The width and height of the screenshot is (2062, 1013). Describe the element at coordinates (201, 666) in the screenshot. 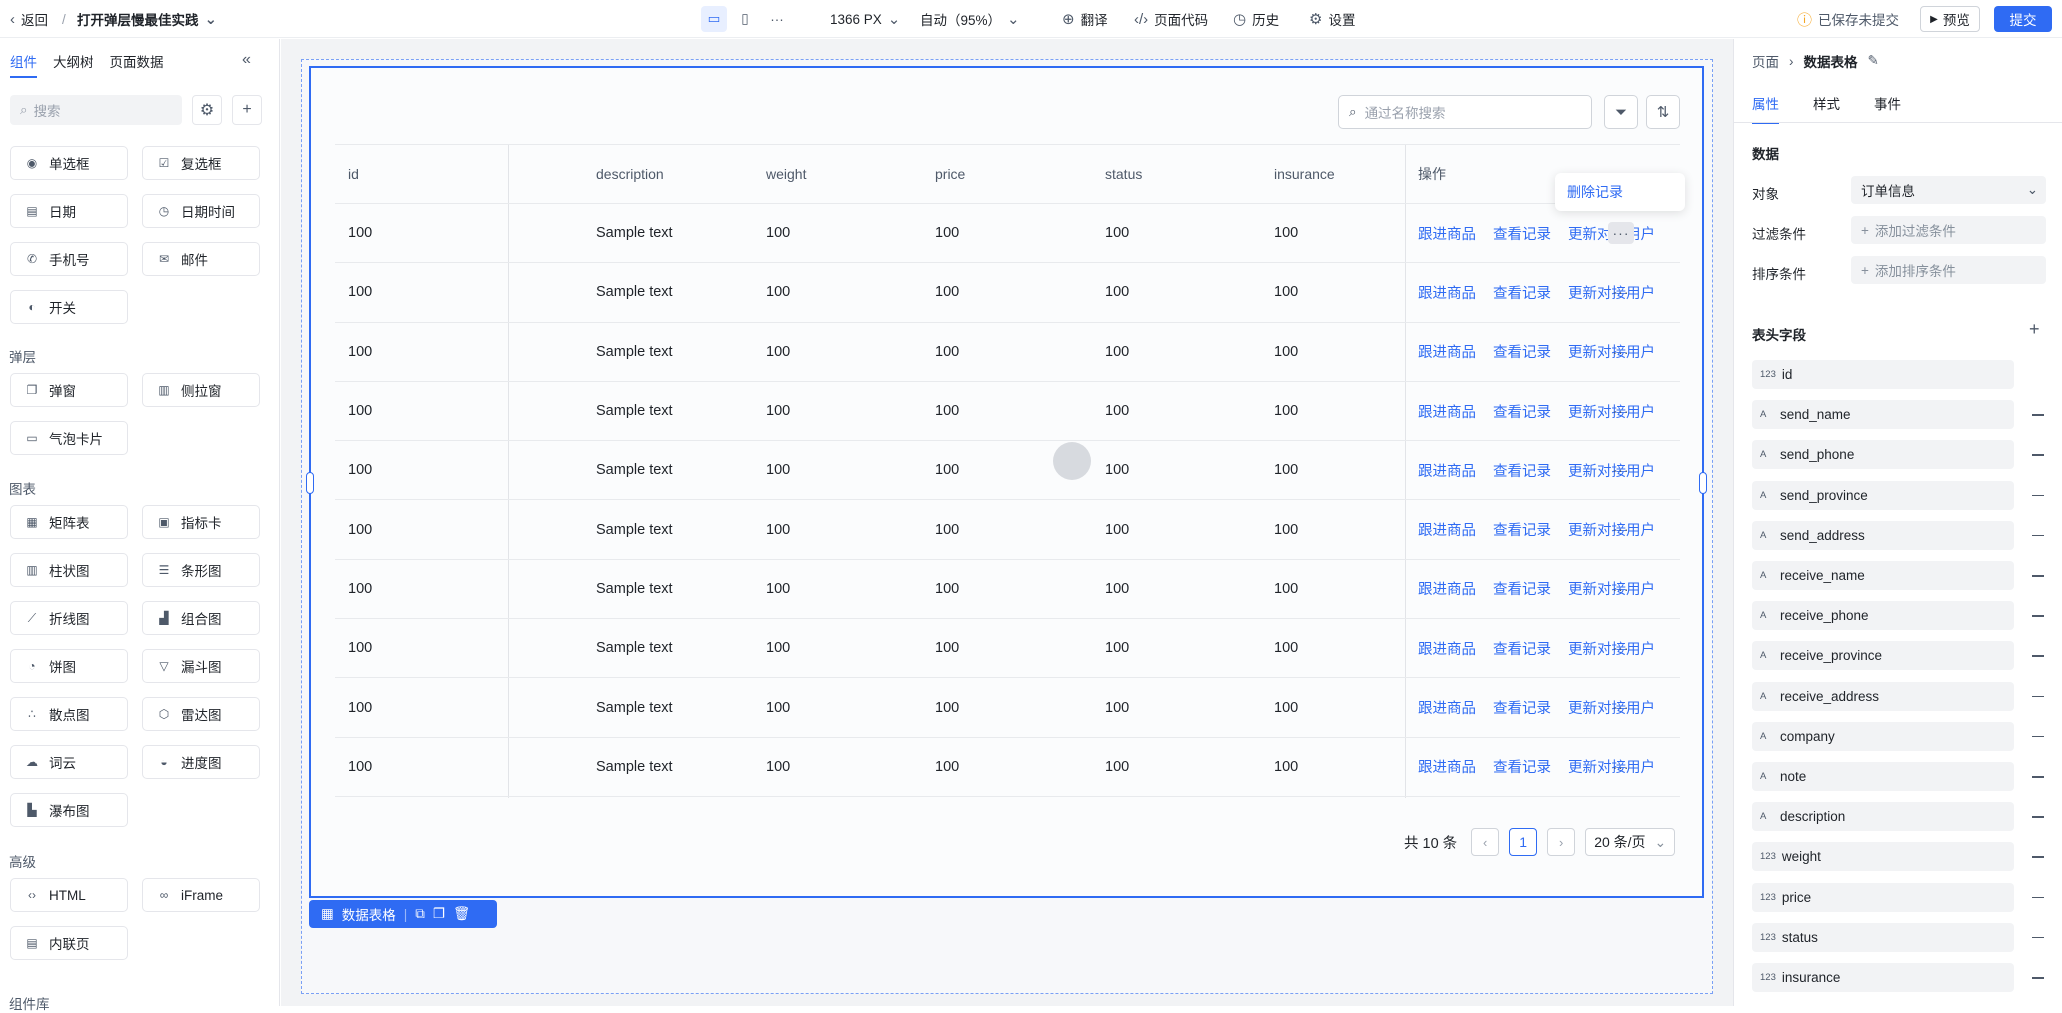

I see `component-funnel: ▽ 漏斗图` at that location.